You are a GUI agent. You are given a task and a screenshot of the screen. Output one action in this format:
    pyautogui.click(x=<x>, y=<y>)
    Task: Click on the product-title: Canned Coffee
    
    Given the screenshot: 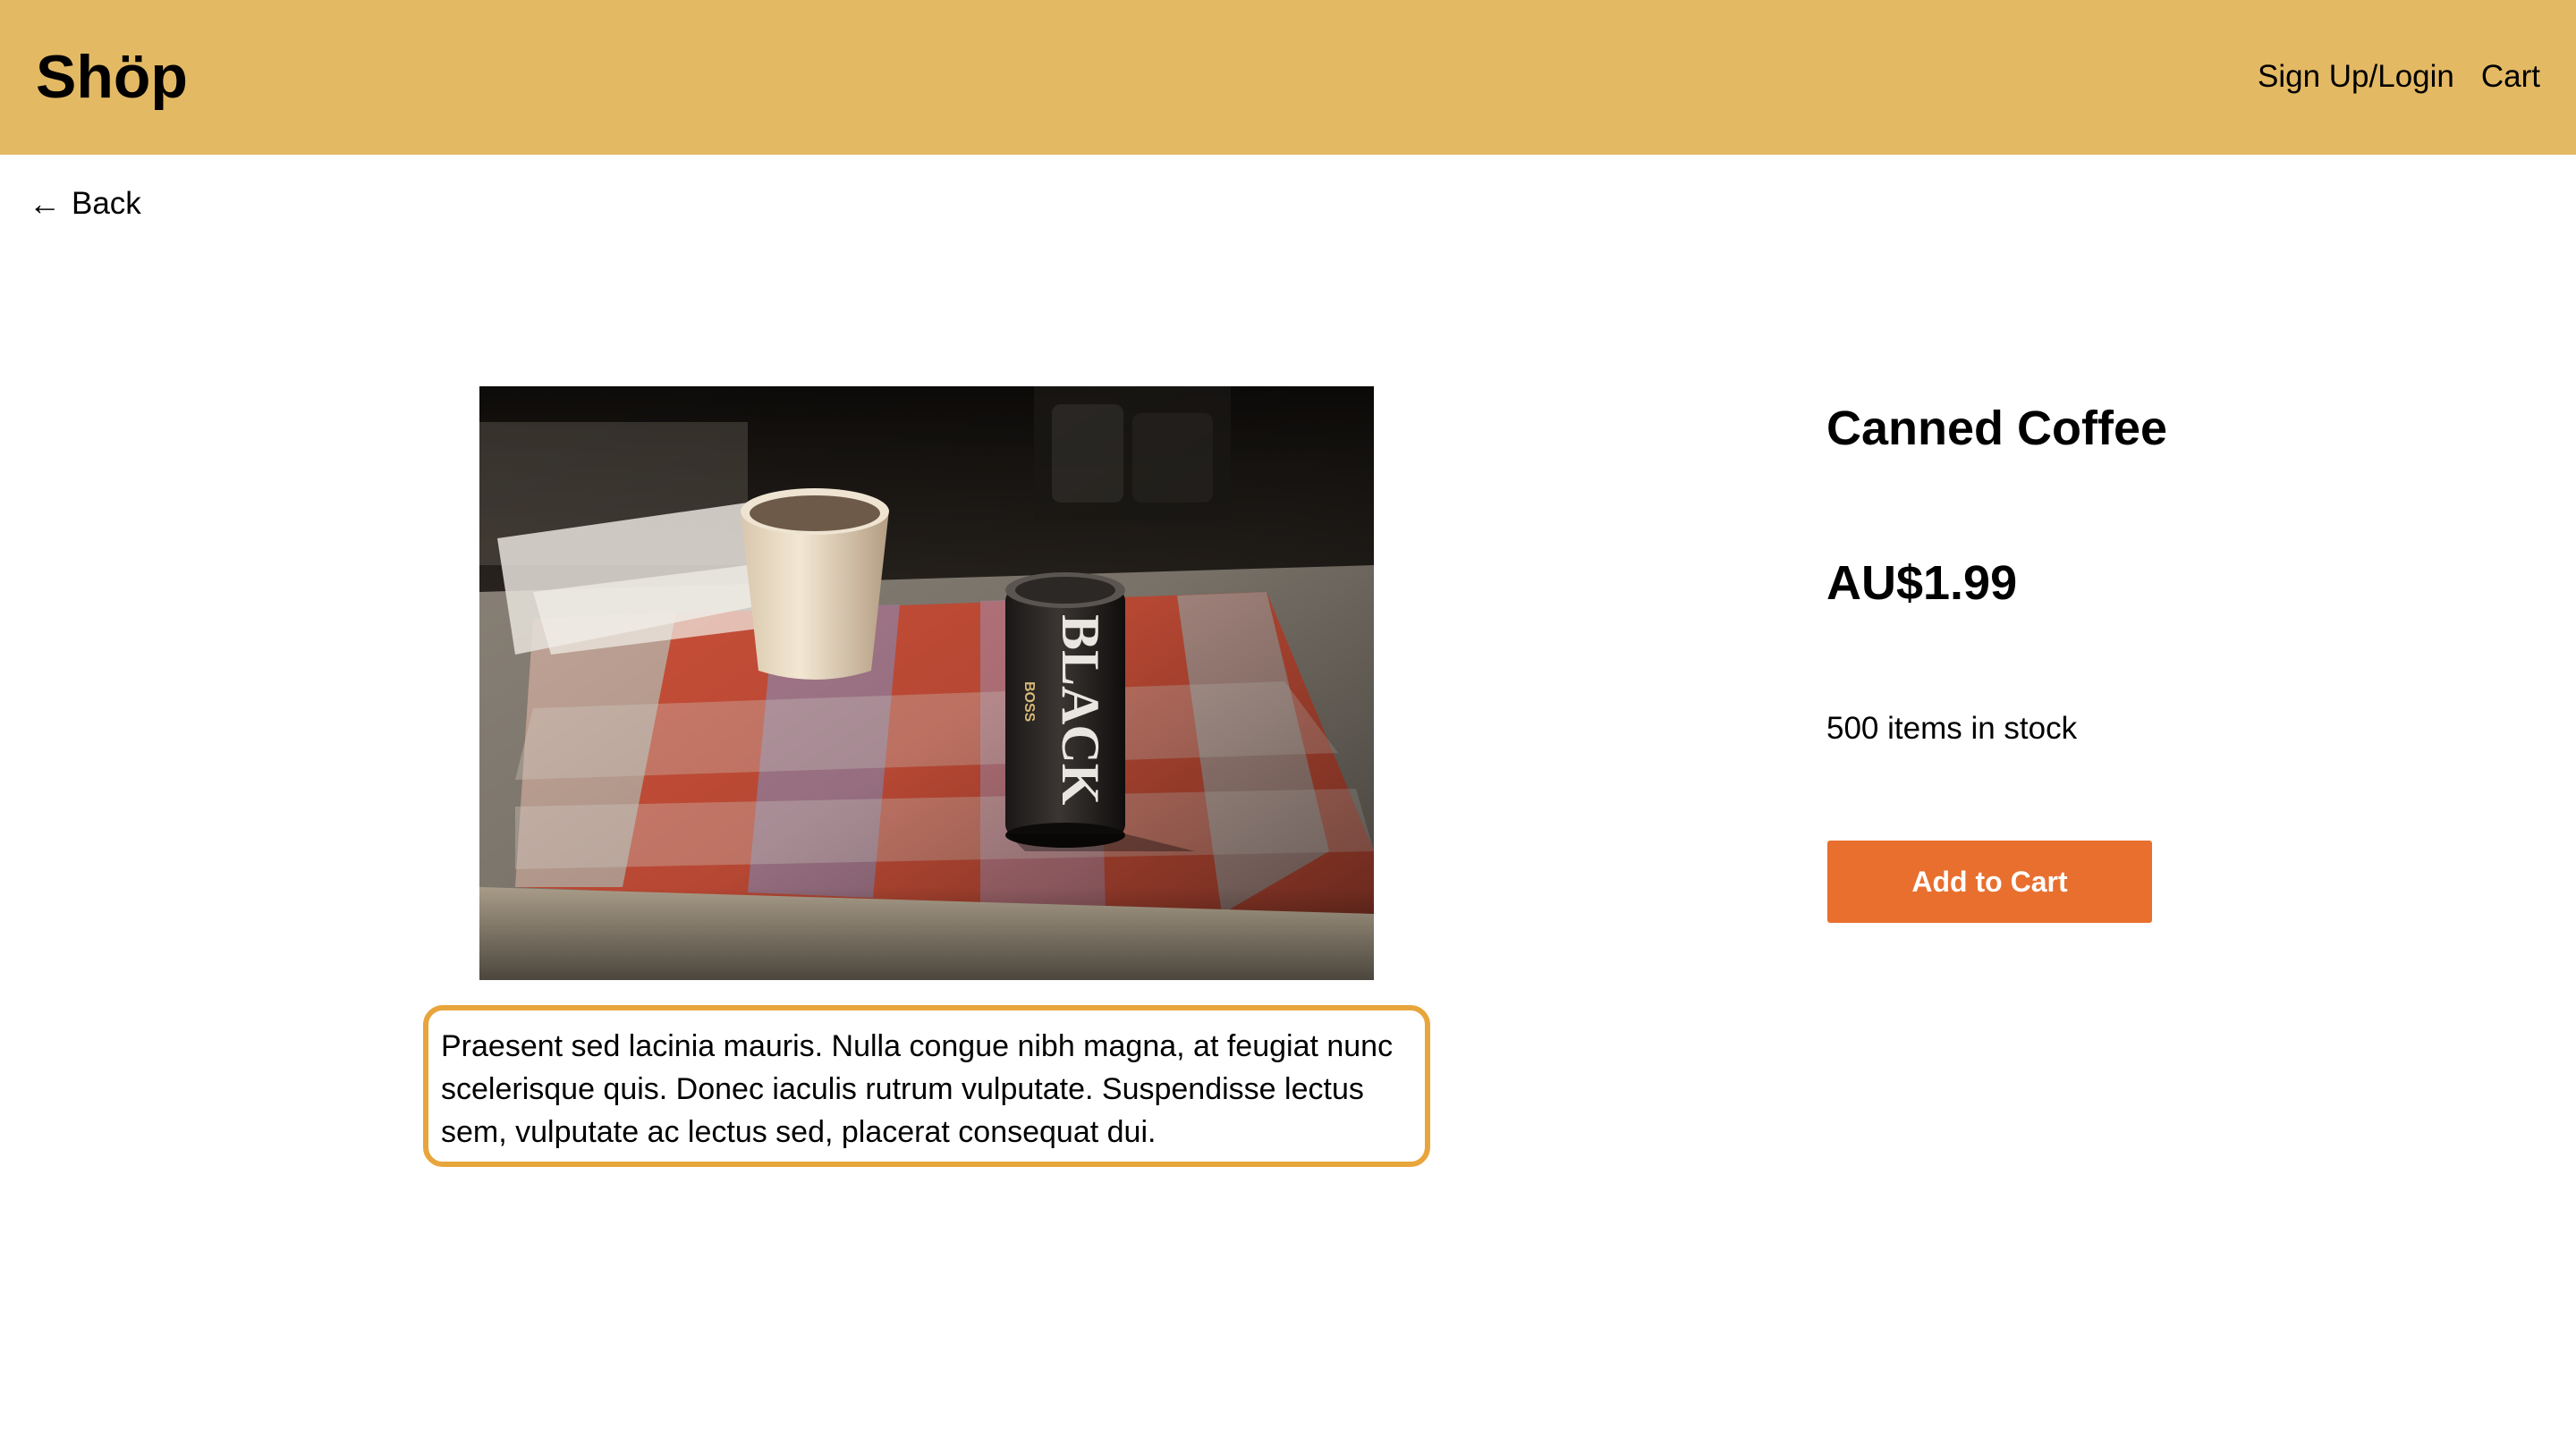 What is the action you would take?
    pyautogui.click(x=1997, y=428)
    